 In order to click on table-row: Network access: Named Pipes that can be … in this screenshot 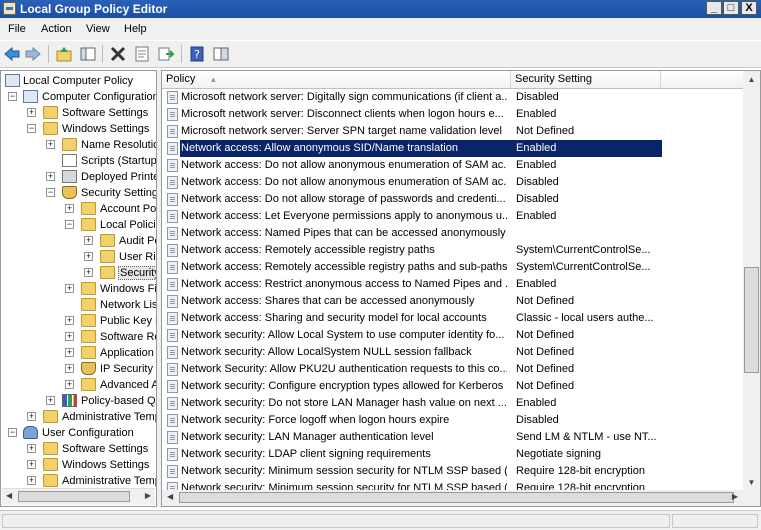, I will do `click(453, 233)`.